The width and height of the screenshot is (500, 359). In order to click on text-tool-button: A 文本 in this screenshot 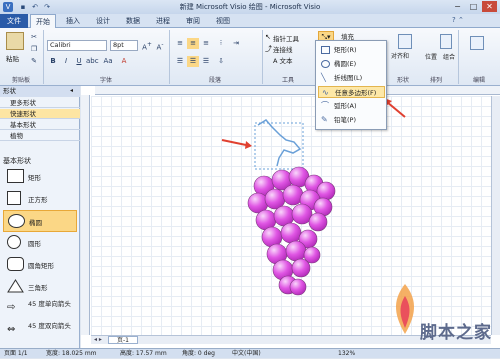, I will do `click(283, 61)`.